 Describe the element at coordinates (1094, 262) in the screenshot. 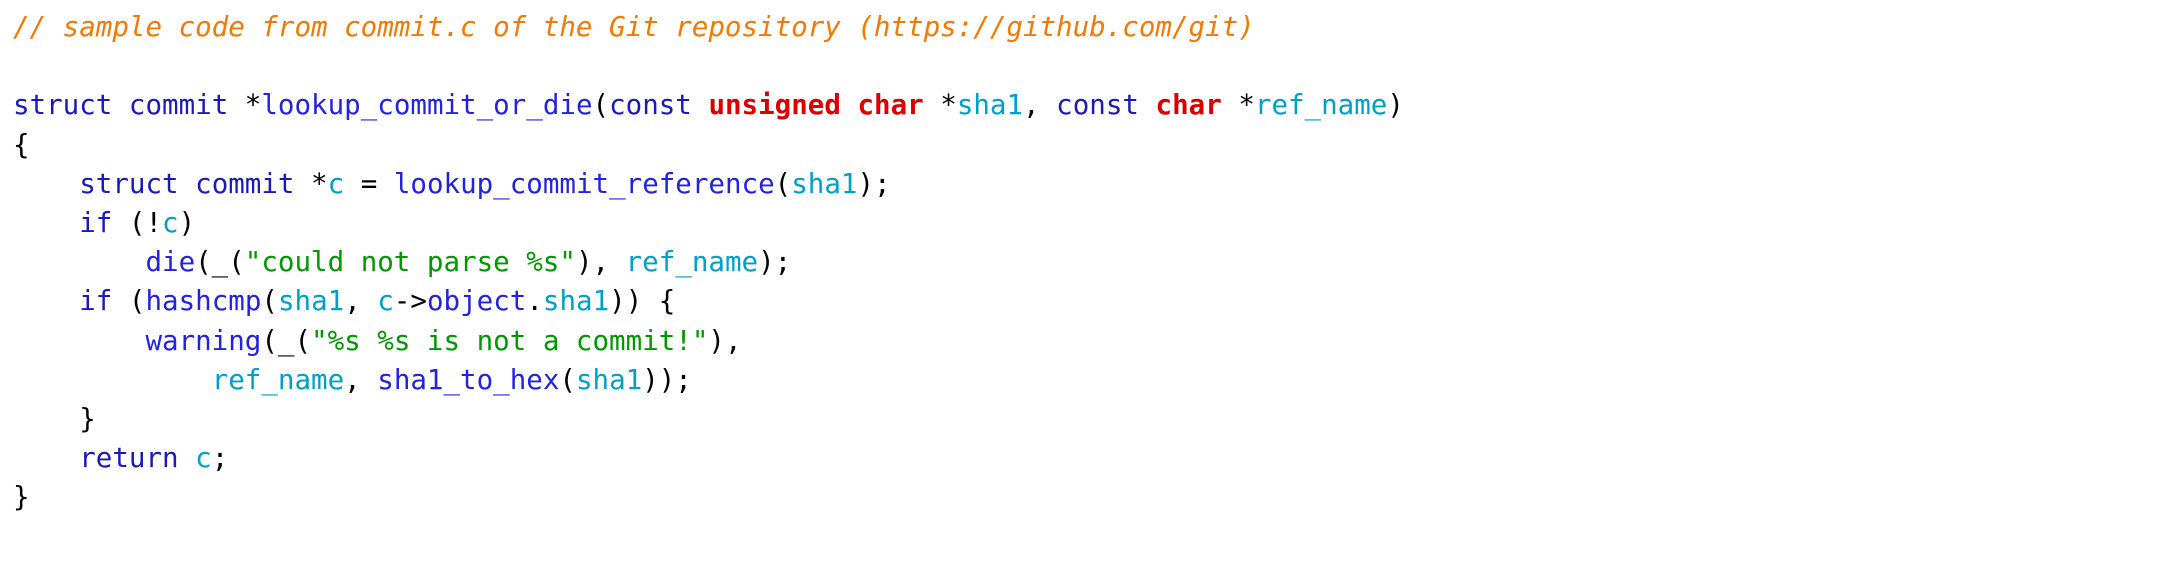

I see `code-line: die(_("could not parse %s"), ref_name);` at that location.